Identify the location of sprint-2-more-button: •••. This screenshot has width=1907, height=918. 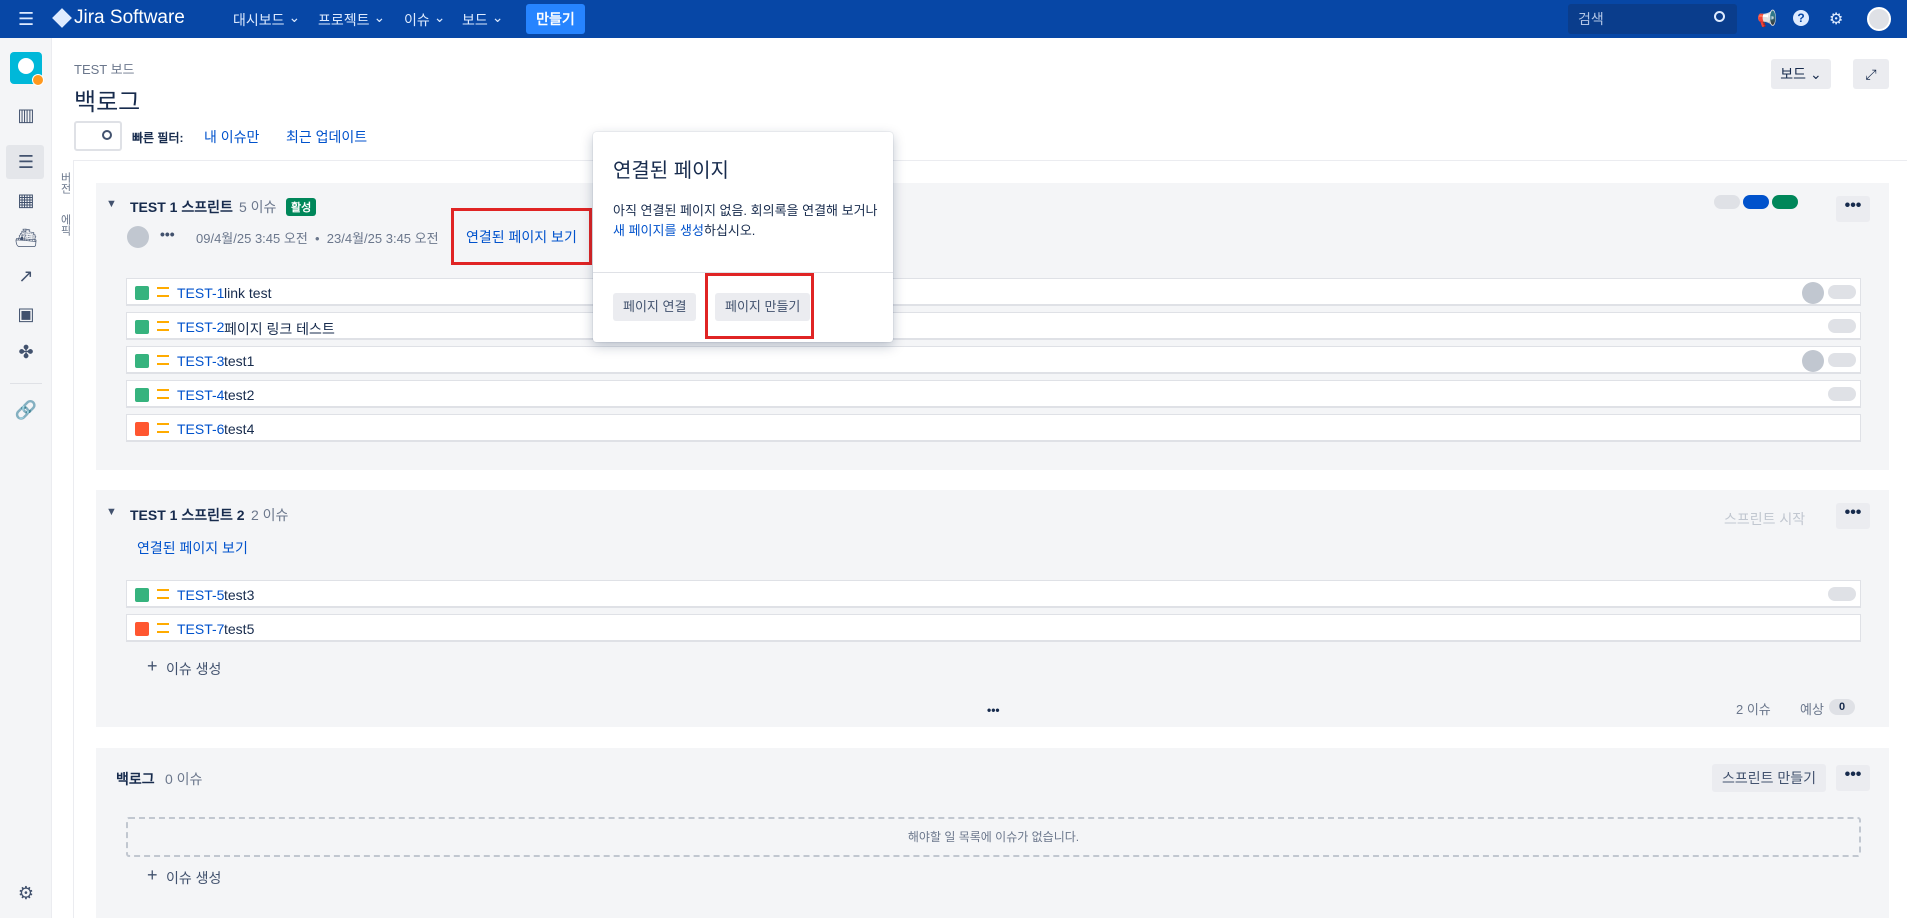
(1853, 516).